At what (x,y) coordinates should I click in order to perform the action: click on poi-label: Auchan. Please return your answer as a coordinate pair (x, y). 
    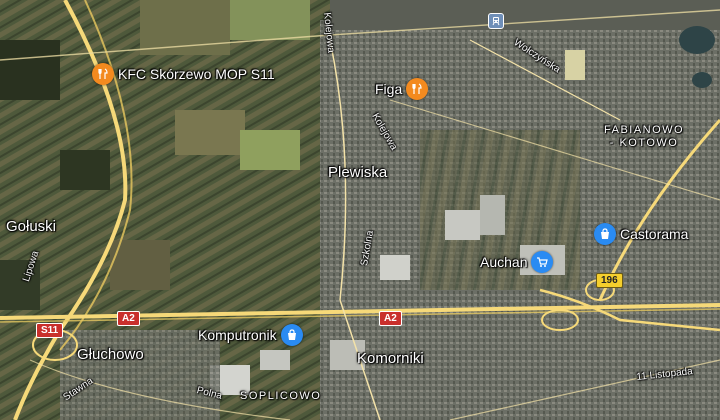
    Looking at the image, I should click on (504, 262).